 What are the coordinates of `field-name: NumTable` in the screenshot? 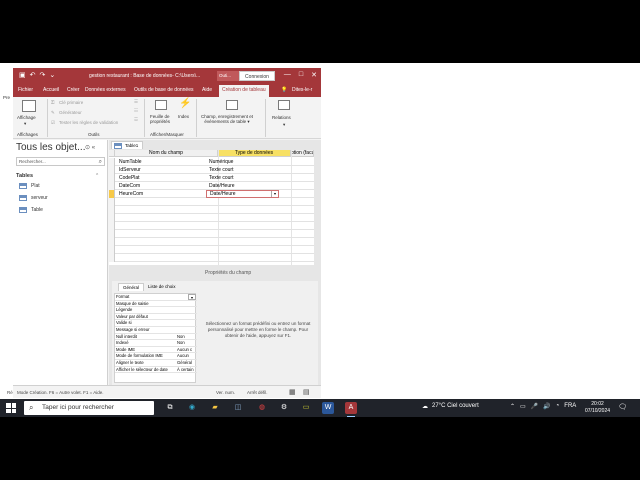 It's located at (130, 162).